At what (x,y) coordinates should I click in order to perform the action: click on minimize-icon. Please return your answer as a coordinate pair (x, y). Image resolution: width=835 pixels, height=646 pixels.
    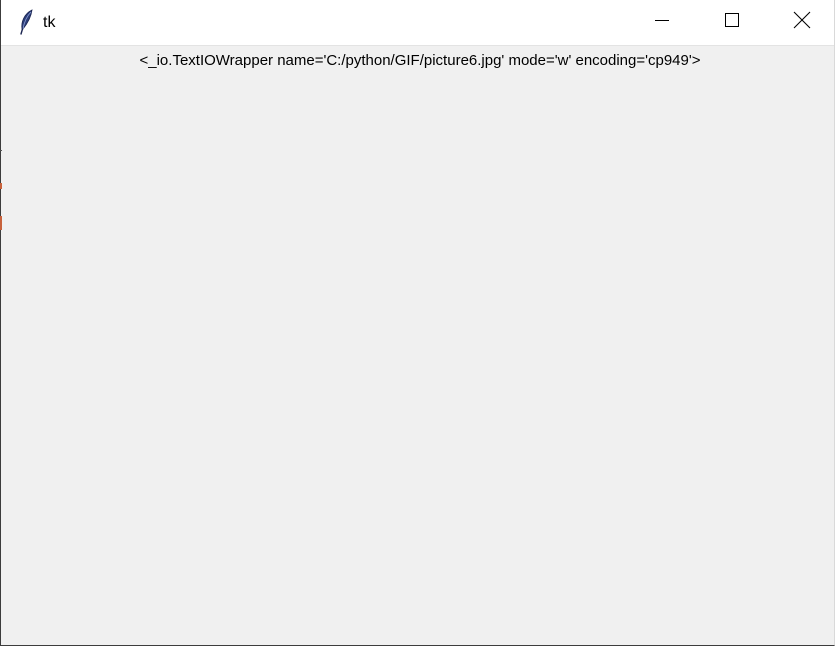
    Looking at the image, I should click on (662, 22).